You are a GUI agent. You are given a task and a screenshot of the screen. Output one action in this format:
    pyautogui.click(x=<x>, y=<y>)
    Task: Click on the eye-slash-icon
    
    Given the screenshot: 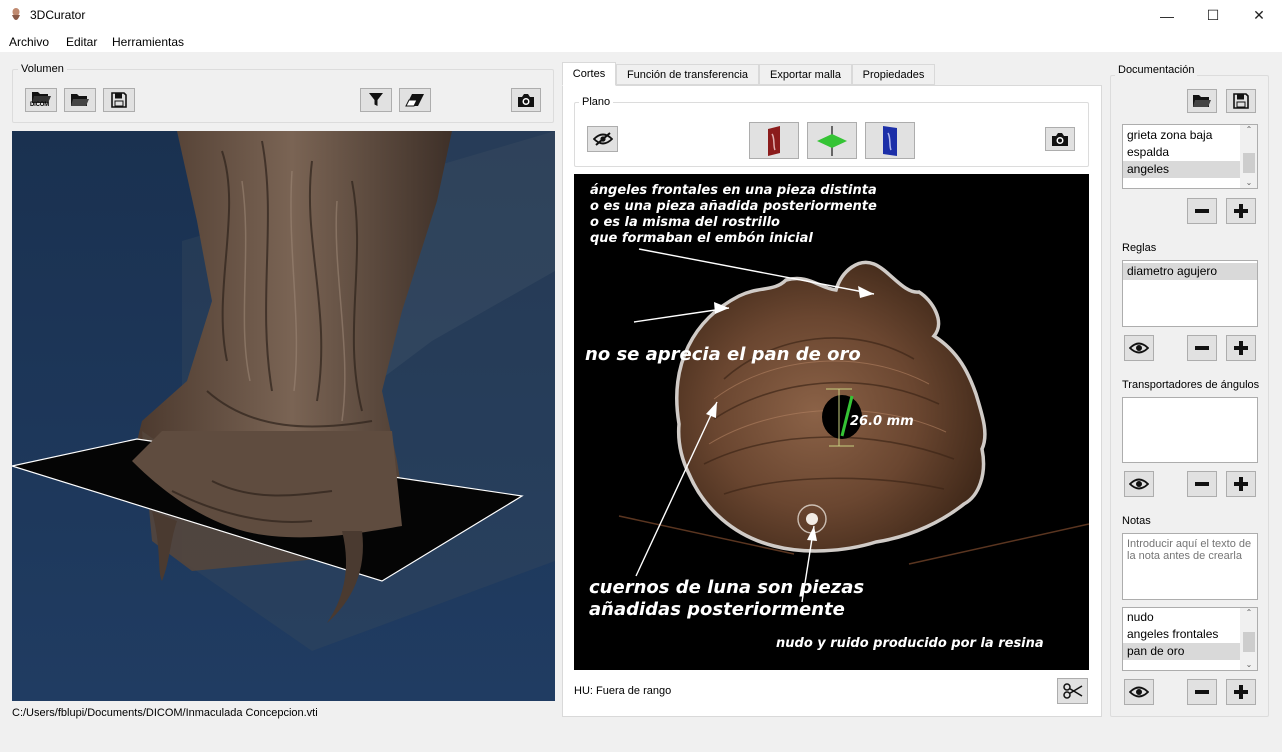 What is the action you would take?
    pyautogui.click(x=602, y=139)
    